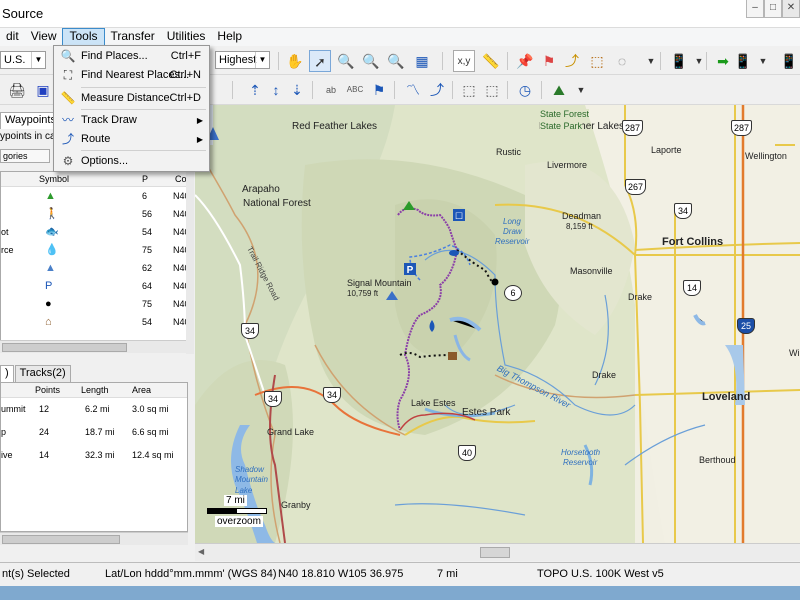 This screenshot has height=600, width=800. What do you see at coordinates (581, 452) in the screenshot?
I see `water-label: Horsetooth` at bounding box center [581, 452].